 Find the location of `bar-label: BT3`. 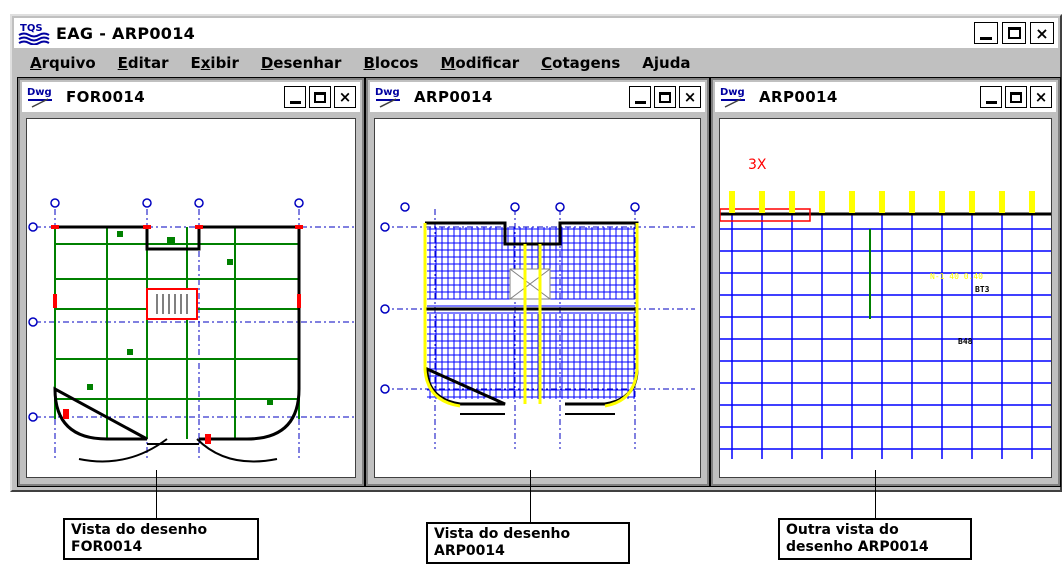

bar-label: BT3 is located at coordinates (982, 289).